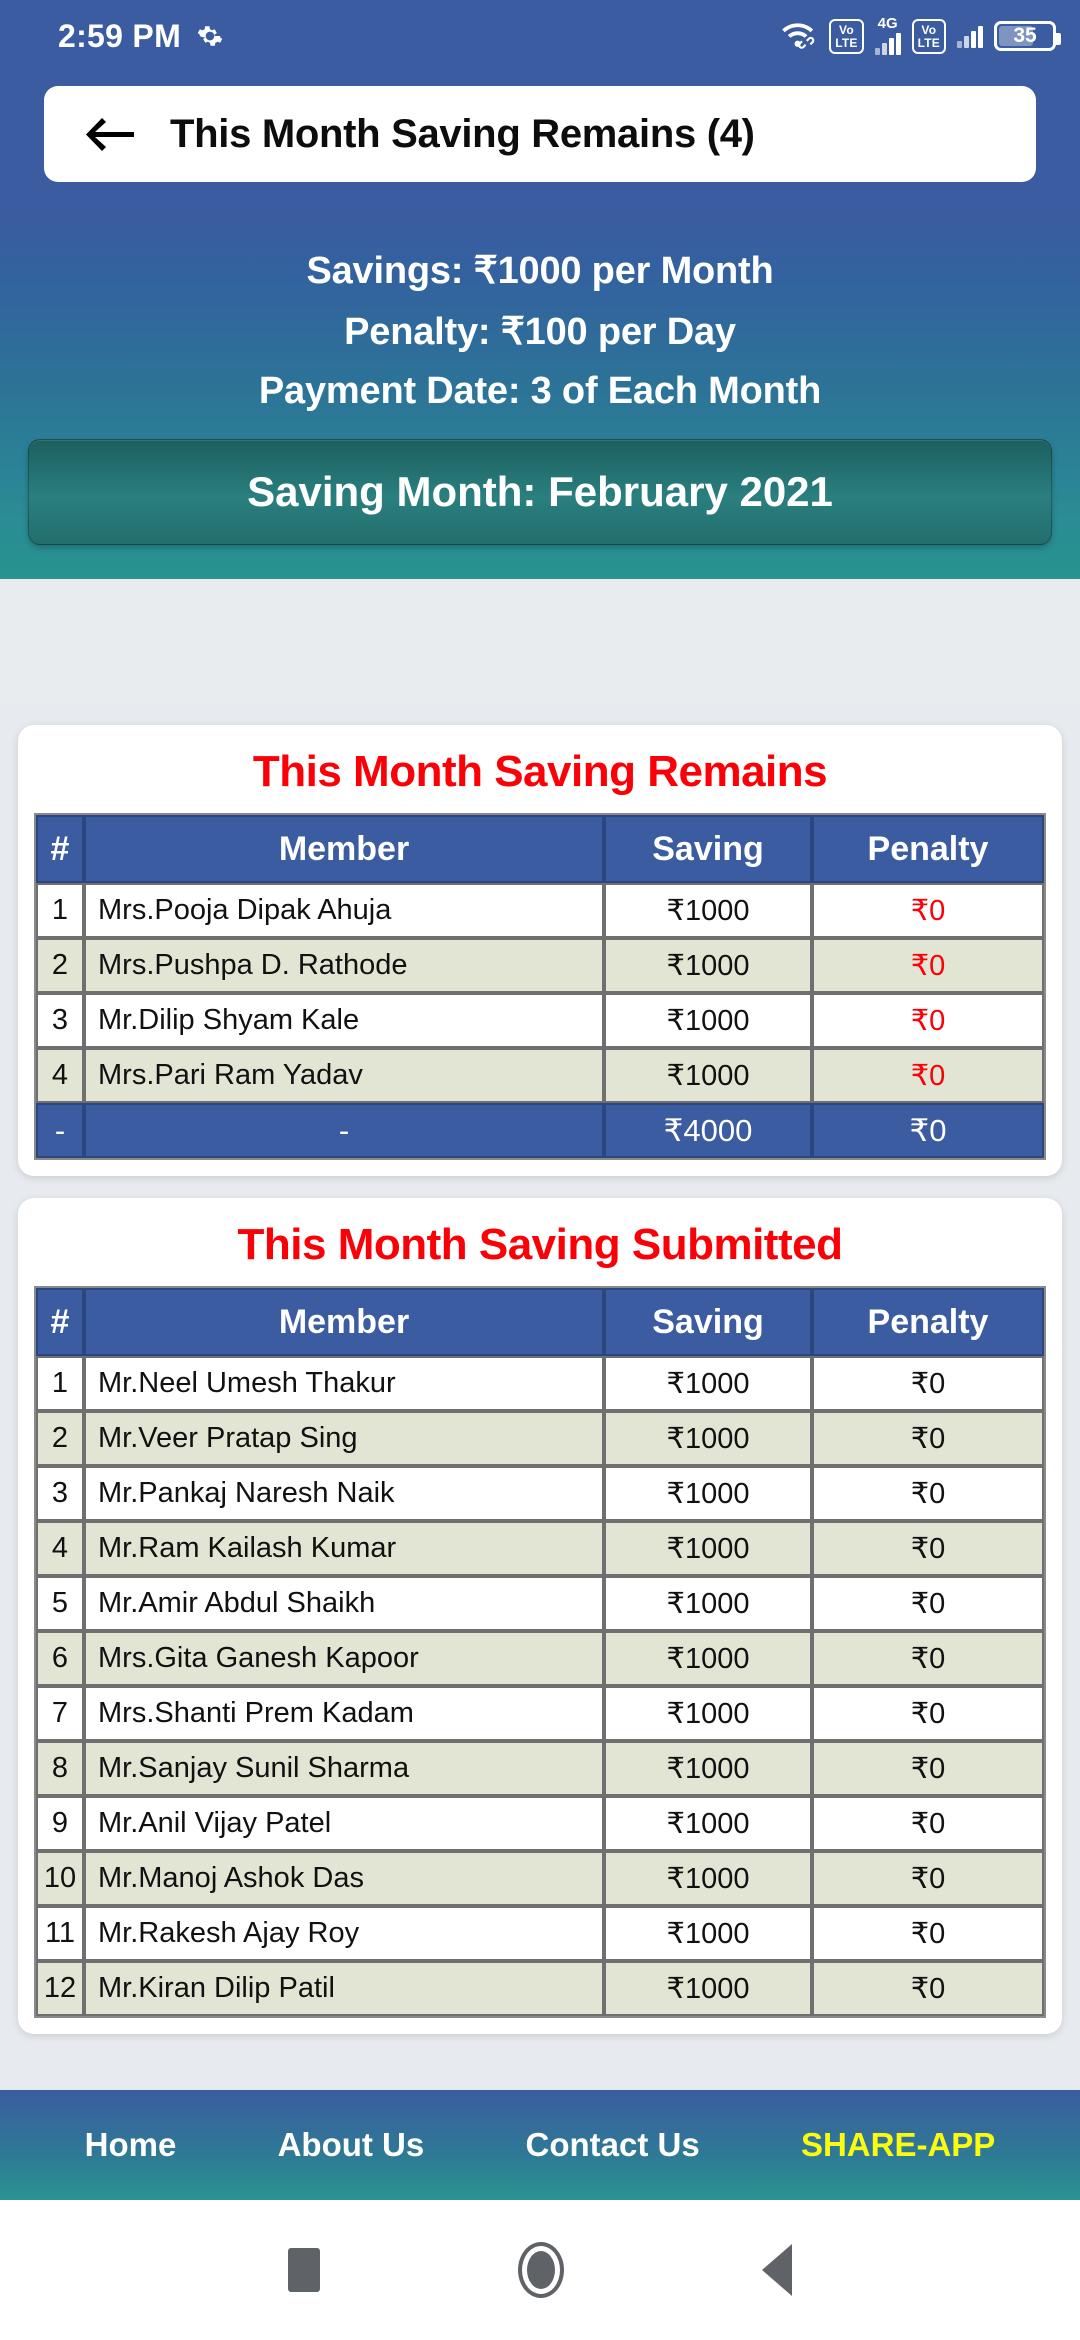 The width and height of the screenshot is (1080, 2340). Describe the element at coordinates (60, 910) in the screenshot. I see `row-index: 1` at that location.